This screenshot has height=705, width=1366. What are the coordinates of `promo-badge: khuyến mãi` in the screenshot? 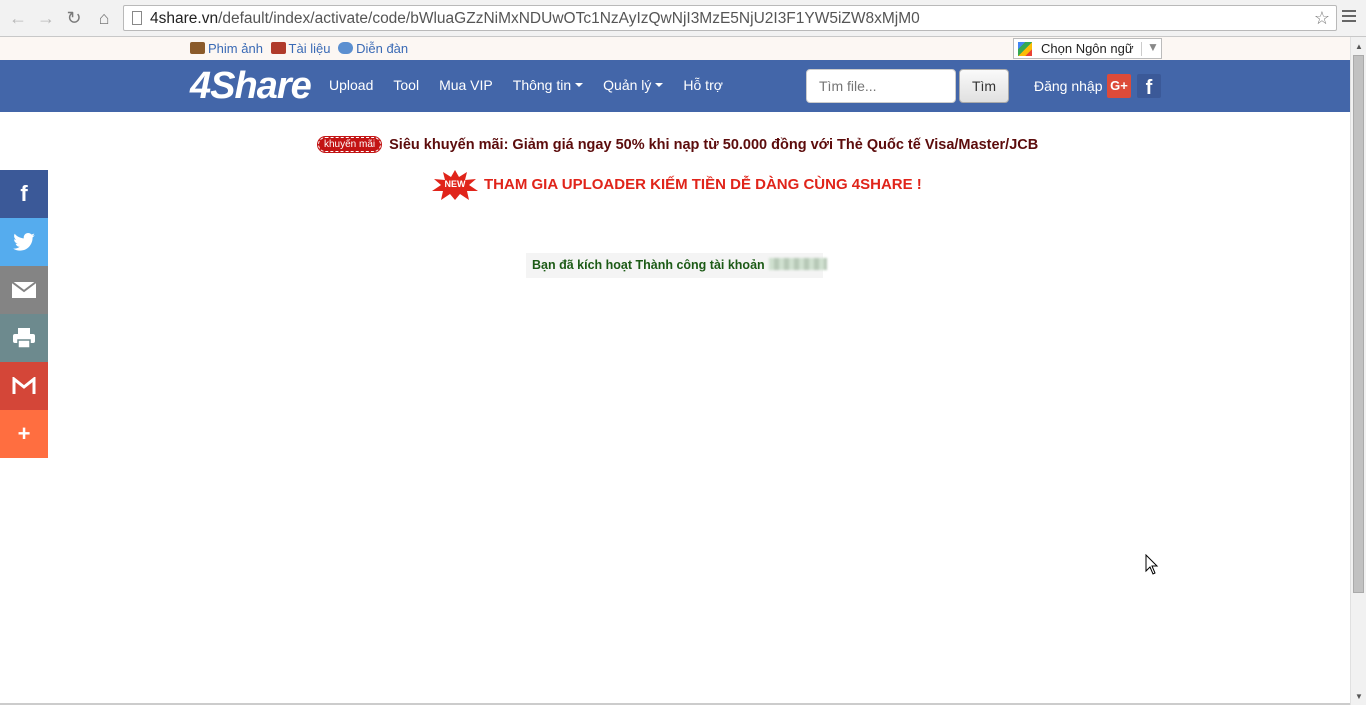 It's located at (349, 144).